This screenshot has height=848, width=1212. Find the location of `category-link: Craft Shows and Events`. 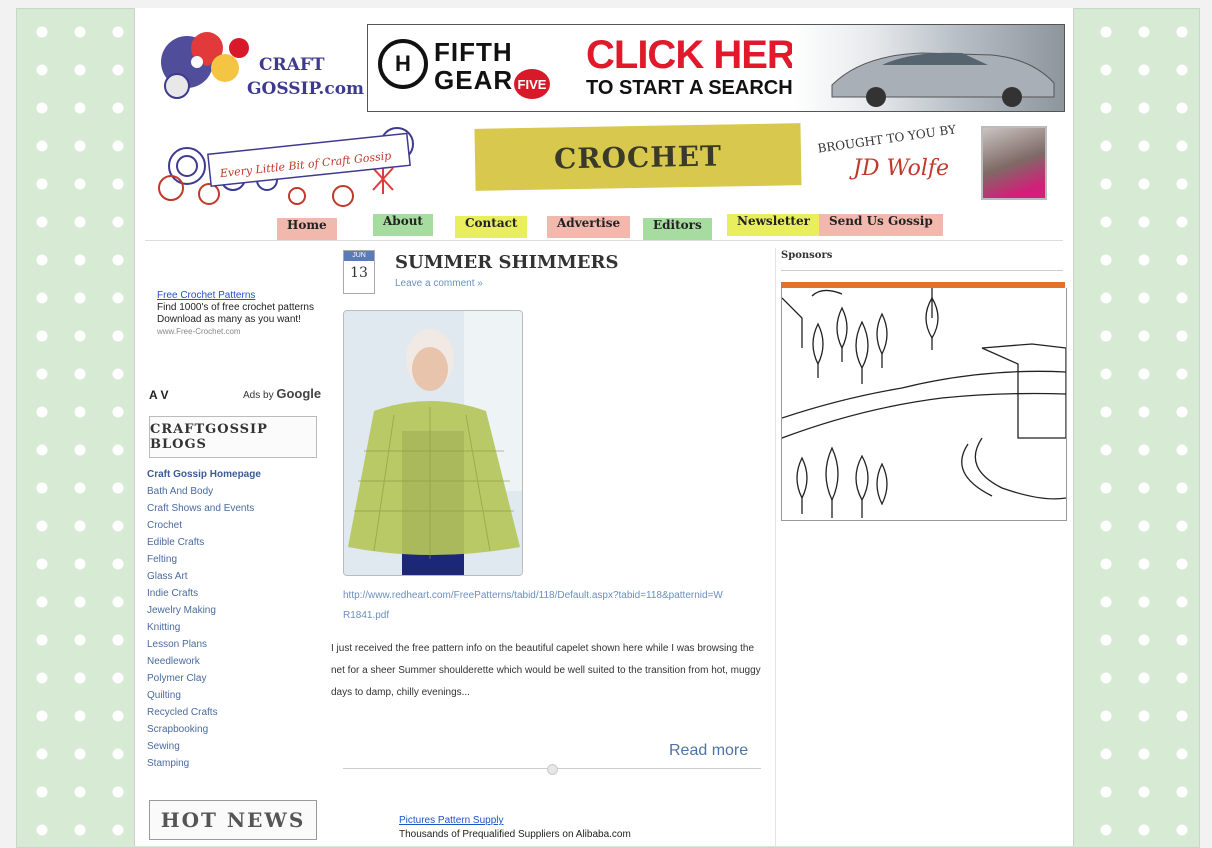

category-link: Craft Shows and Events is located at coordinates (204, 508).